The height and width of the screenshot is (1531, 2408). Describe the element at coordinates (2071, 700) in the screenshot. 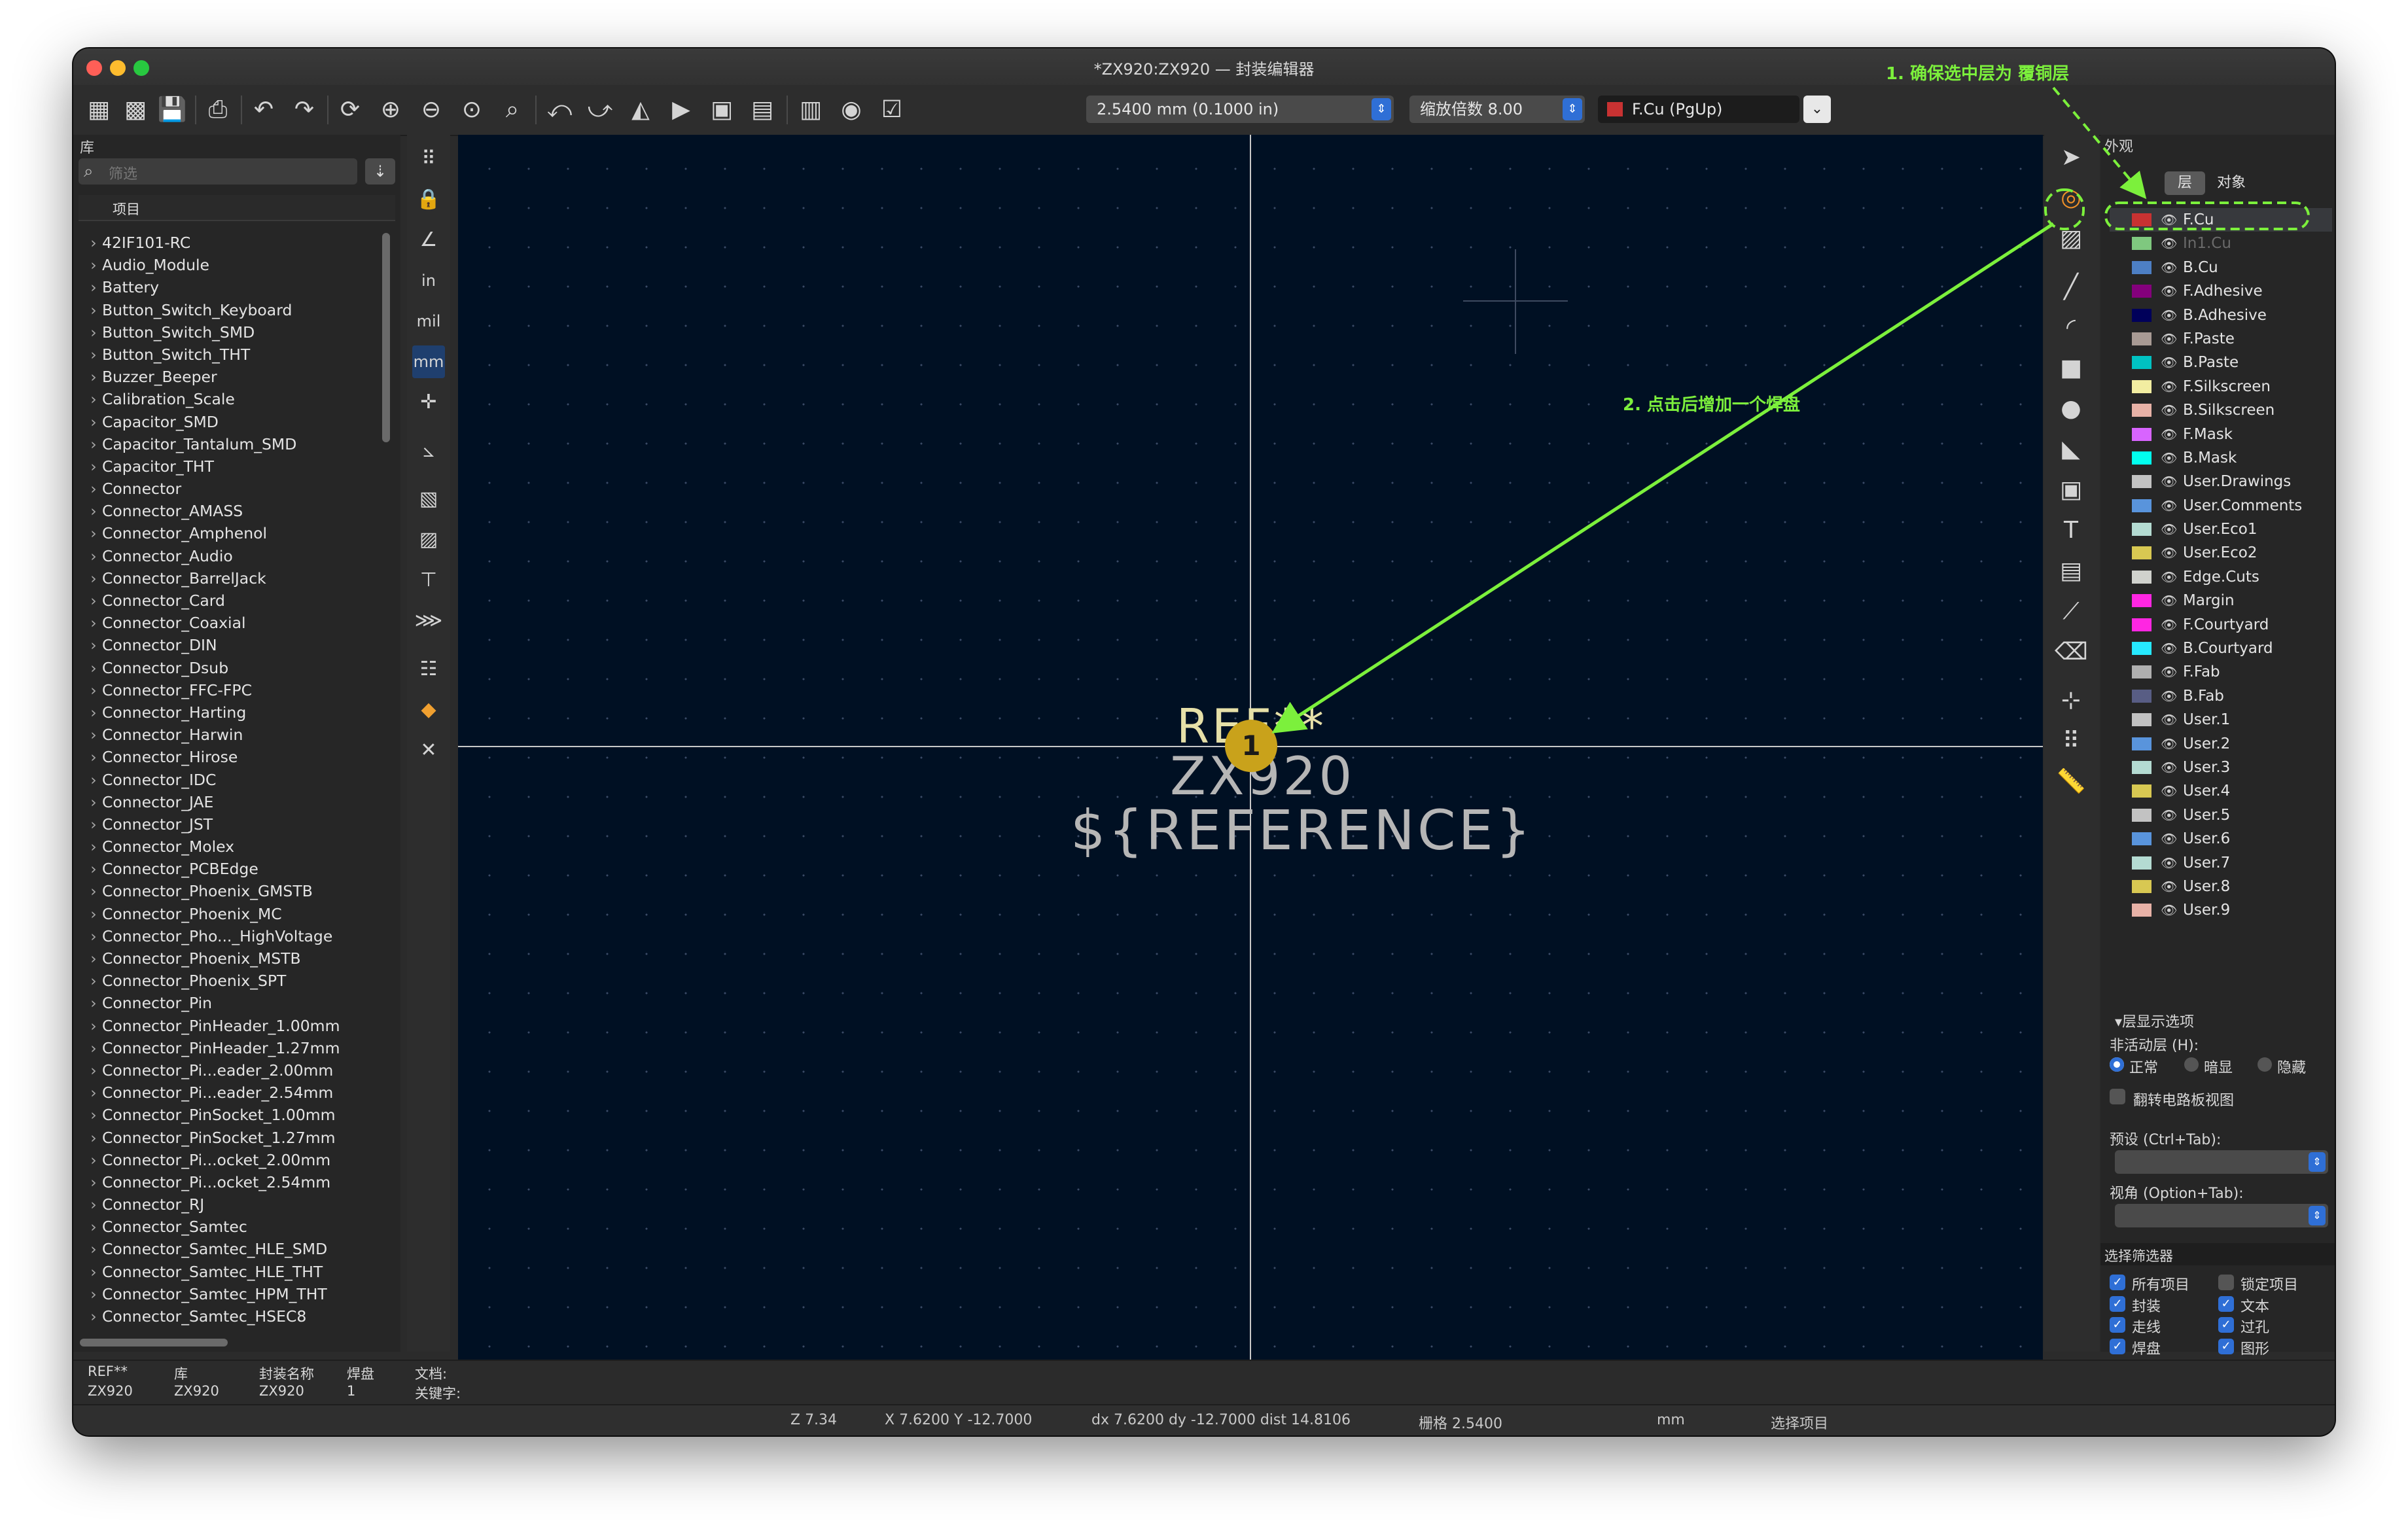

I see `anchor-icon: ⊹` at that location.